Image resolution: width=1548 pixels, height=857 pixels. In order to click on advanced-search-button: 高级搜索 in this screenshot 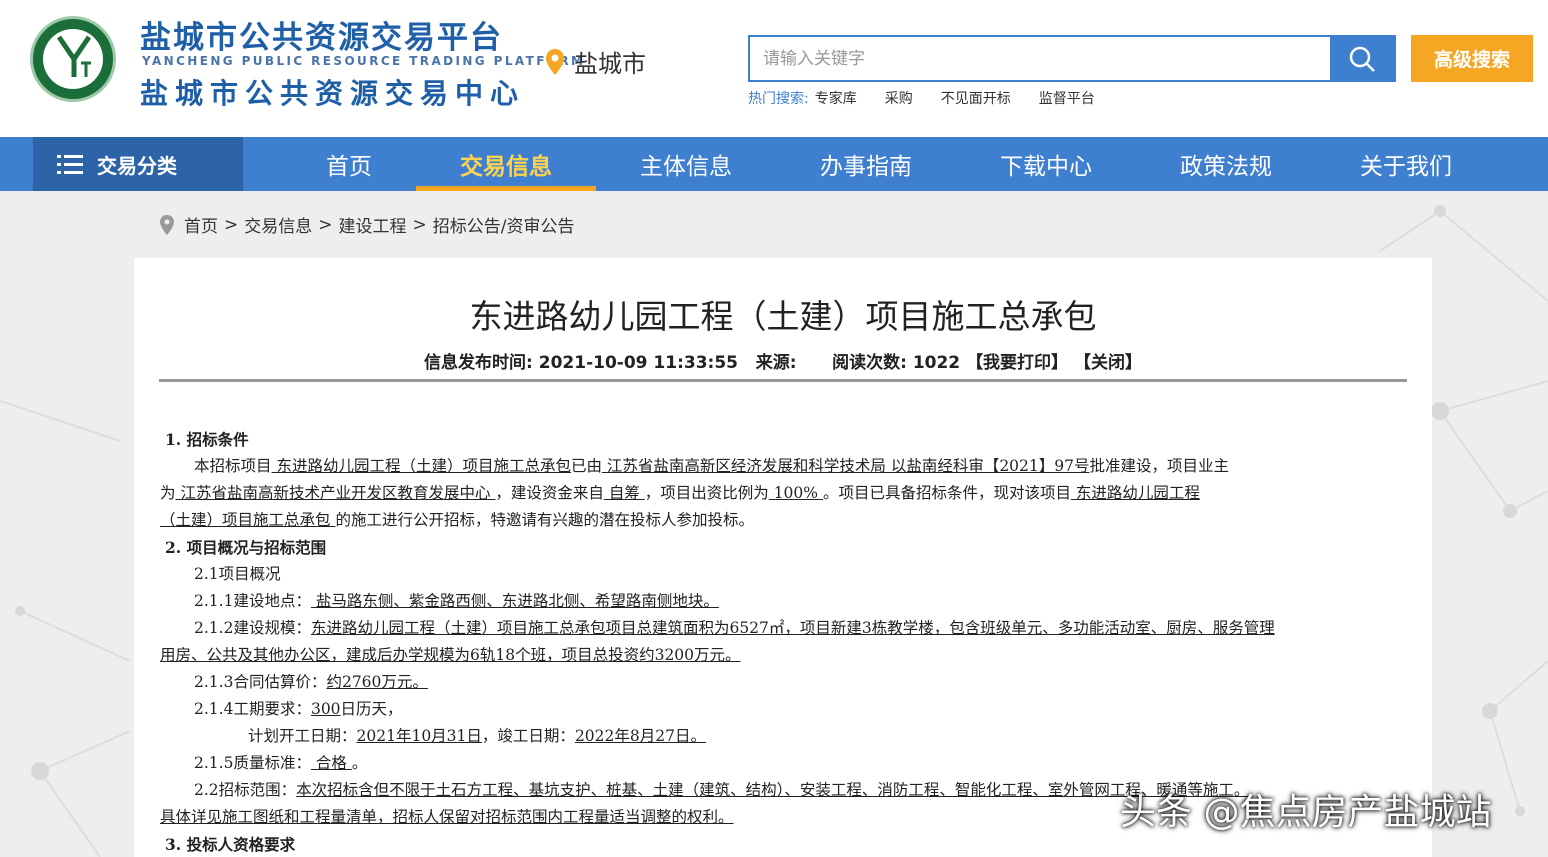, I will do `click(1472, 58)`.